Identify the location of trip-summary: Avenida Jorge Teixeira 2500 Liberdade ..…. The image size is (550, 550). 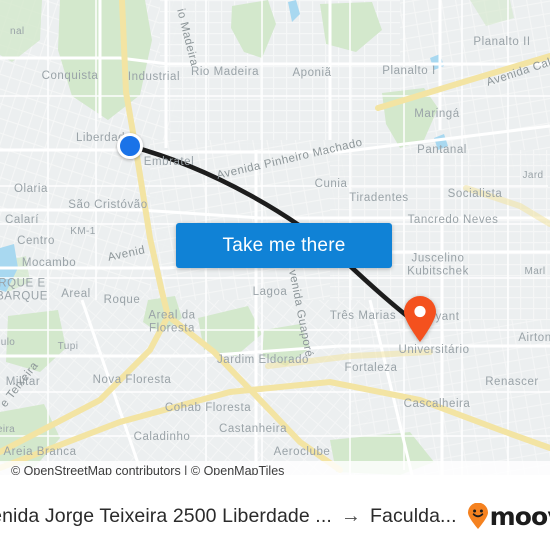
(228, 516).